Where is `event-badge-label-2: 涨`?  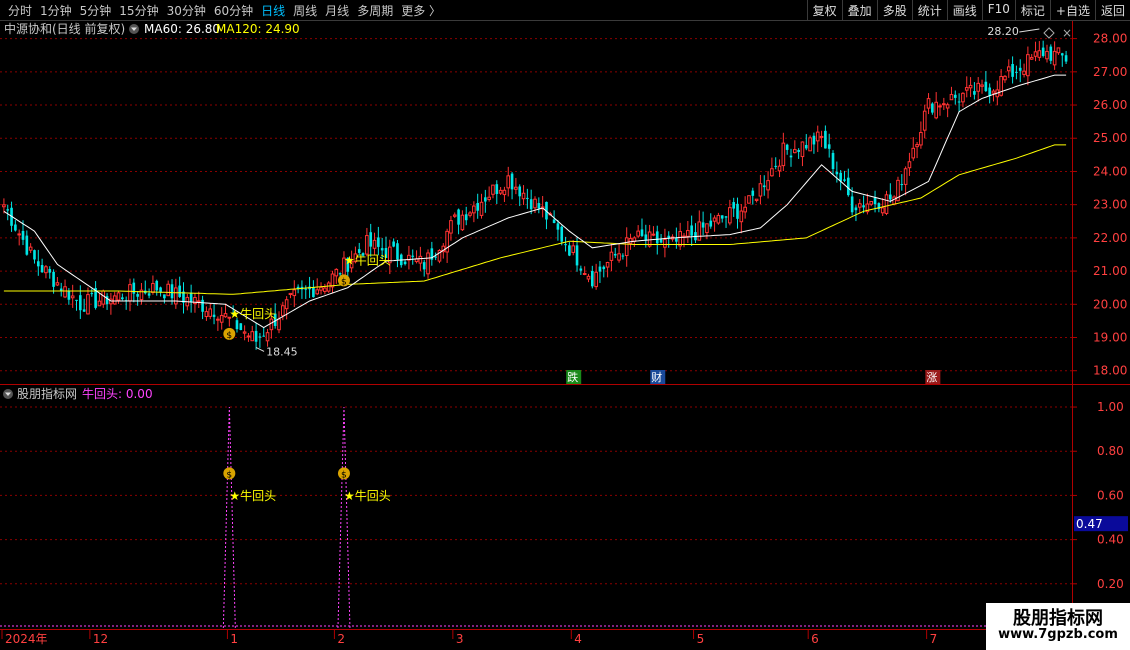 event-badge-label-2: 涨 is located at coordinates (931, 377).